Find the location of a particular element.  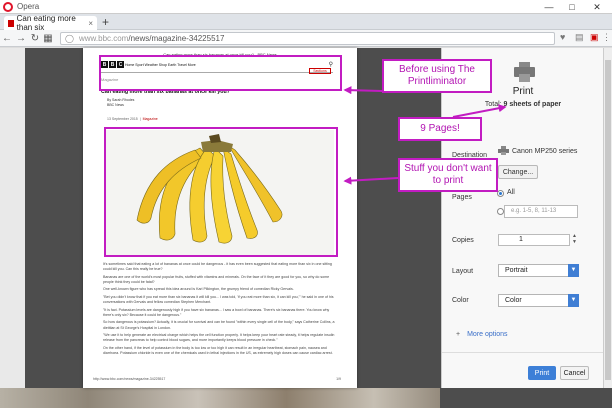

copies-stepper: ▲ ▼ is located at coordinates (574, 239).